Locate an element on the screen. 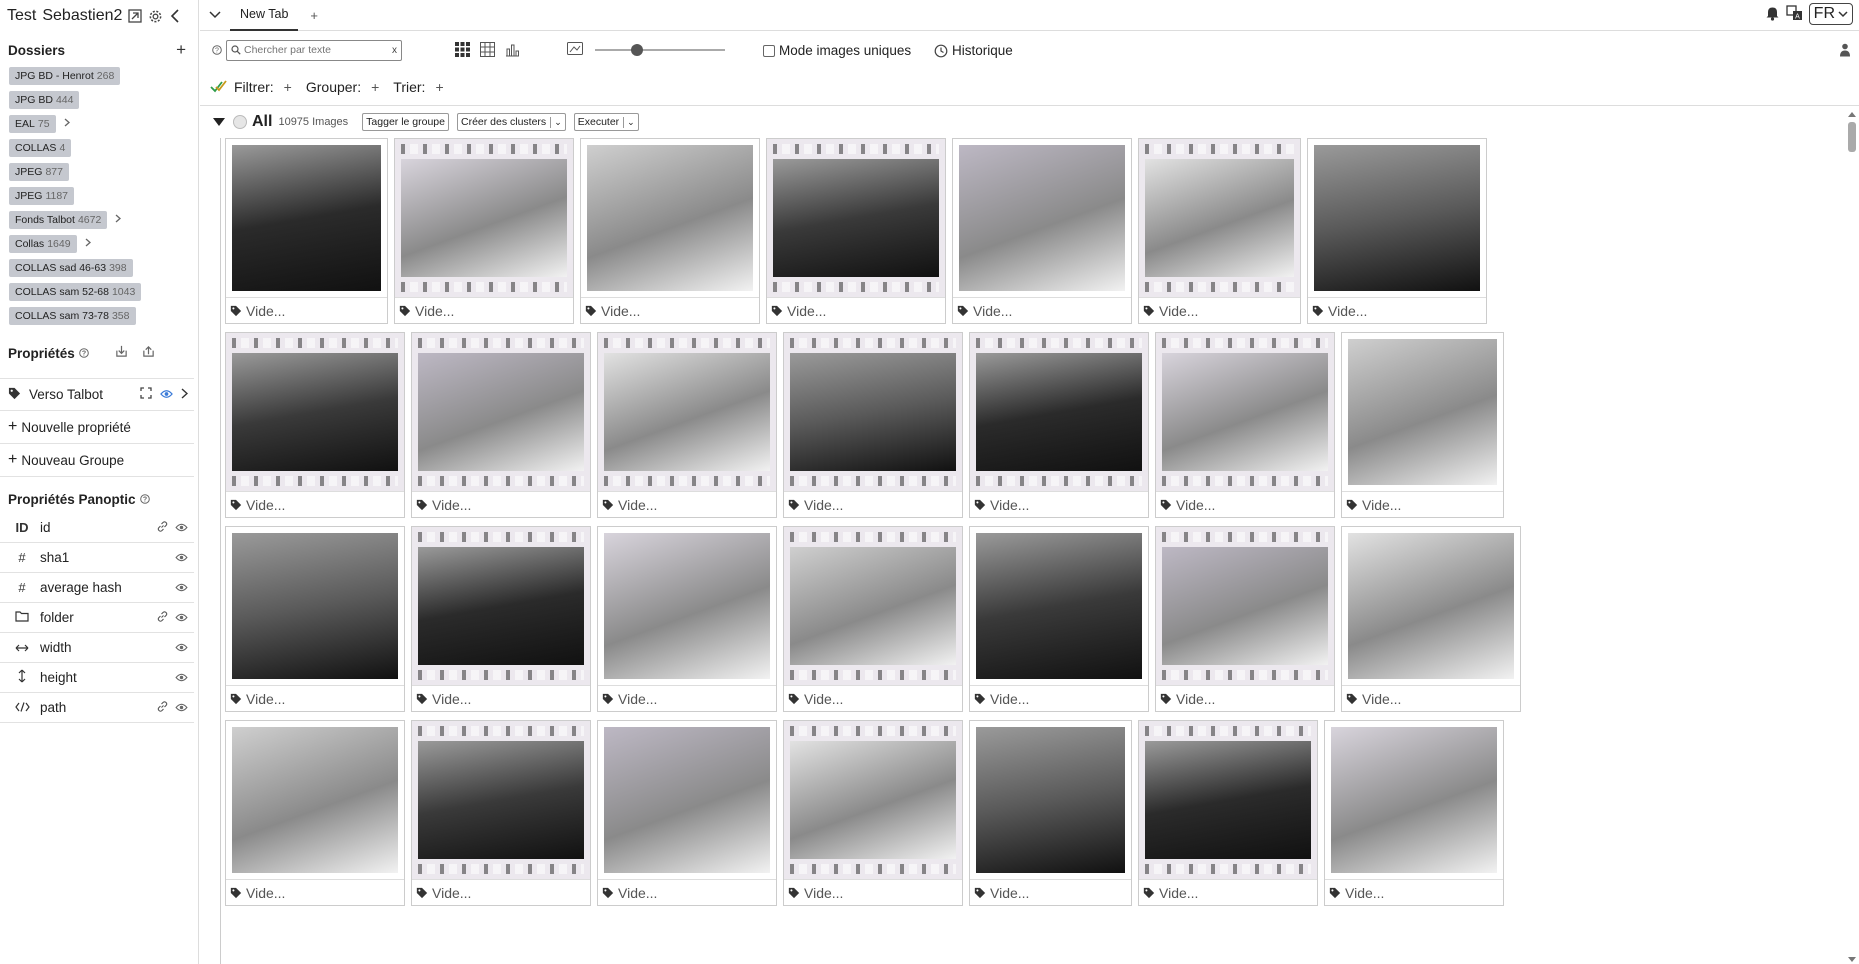  scrollbar-thumb is located at coordinates (1852, 137).